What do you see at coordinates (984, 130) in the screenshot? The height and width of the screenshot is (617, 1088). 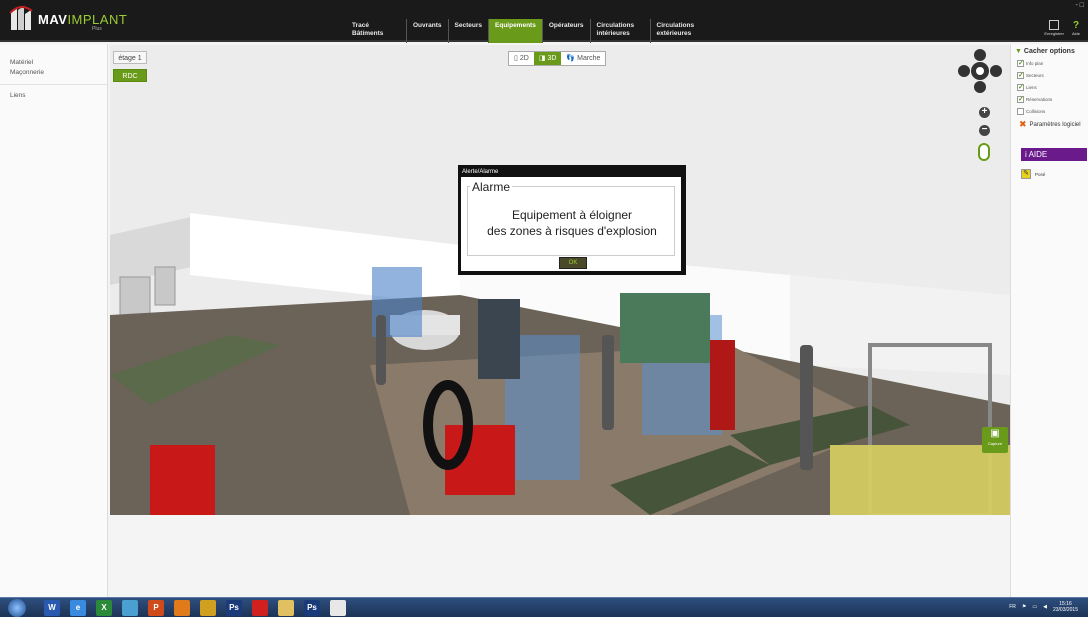 I see `zoom-out-icon: −` at bounding box center [984, 130].